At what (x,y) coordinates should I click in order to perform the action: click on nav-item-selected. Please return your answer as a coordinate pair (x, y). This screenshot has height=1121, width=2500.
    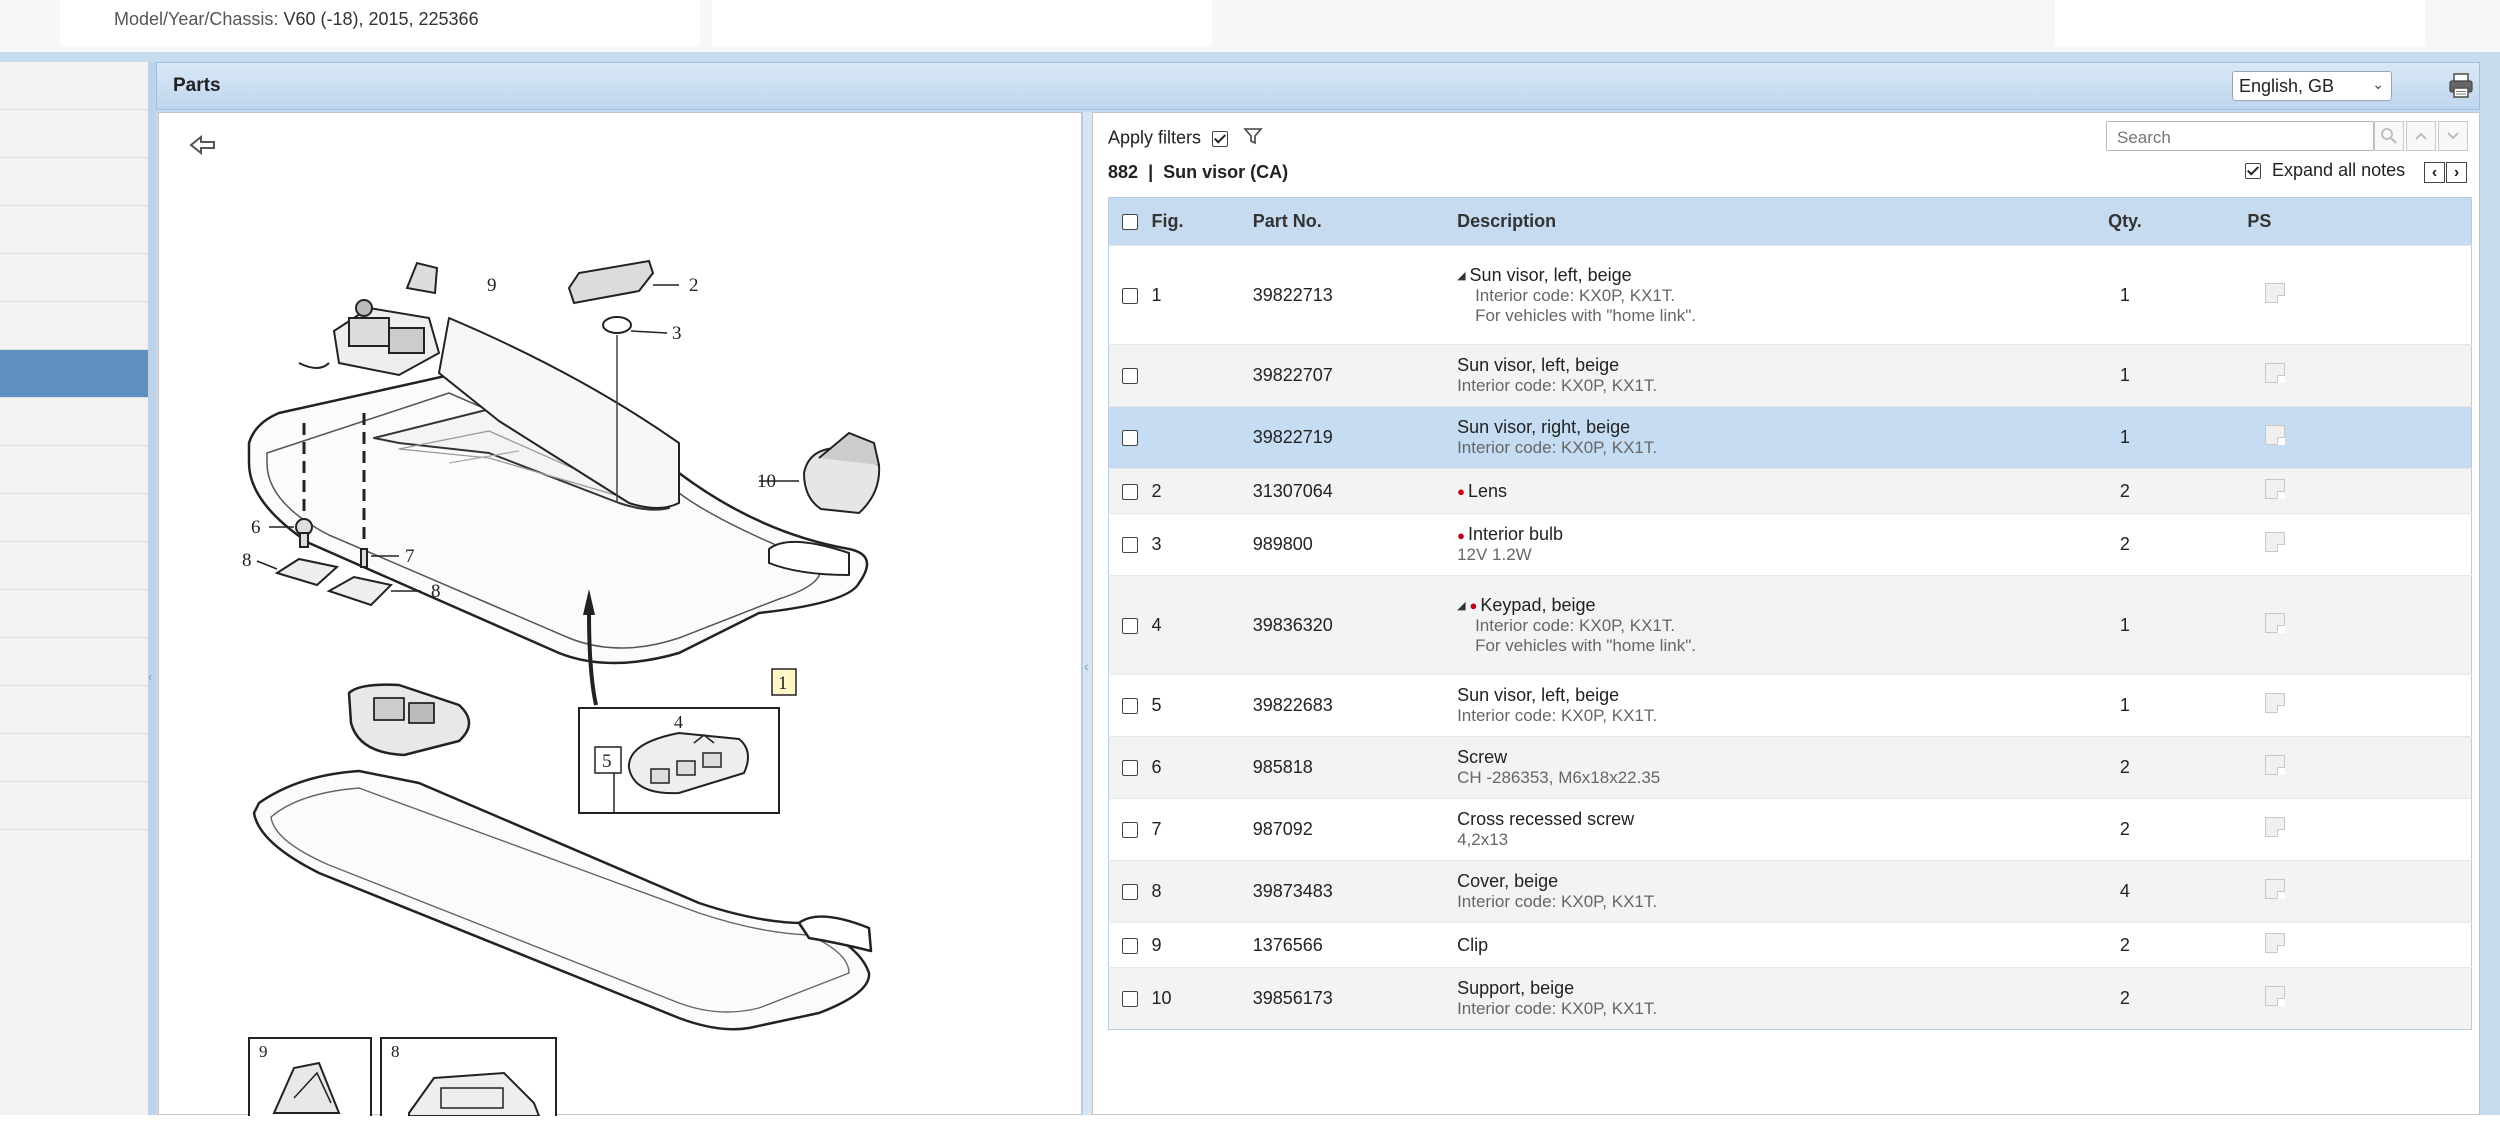
    Looking at the image, I should click on (74, 374).